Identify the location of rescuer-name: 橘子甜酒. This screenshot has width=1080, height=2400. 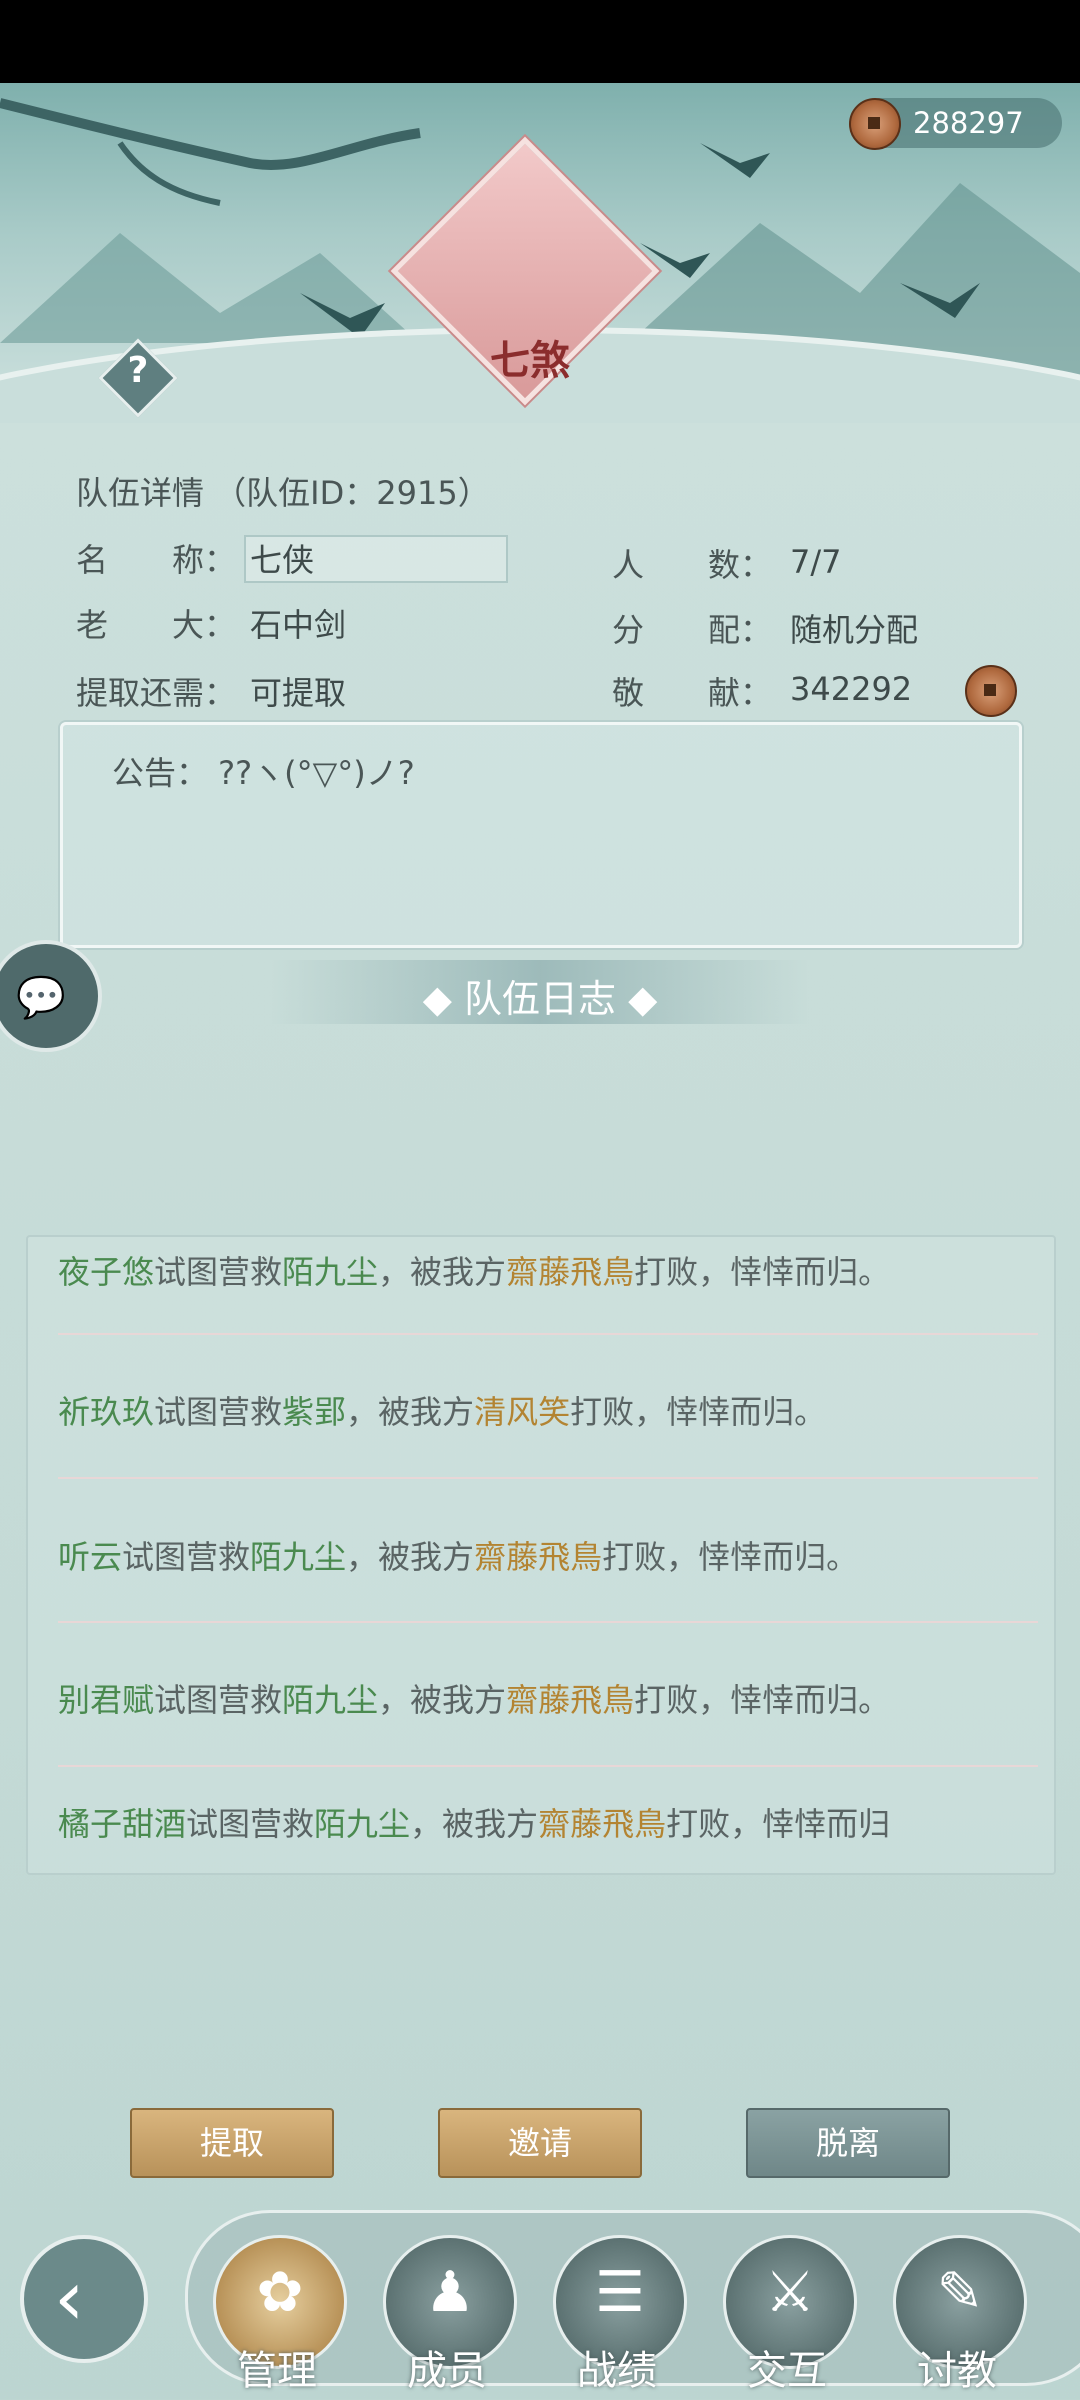
(122, 1824).